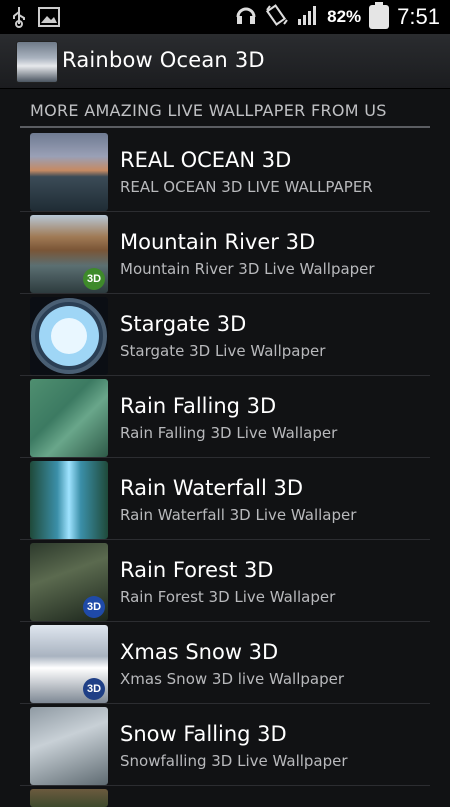  Describe the element at coordinates (49, 19) in the screenshot. I see `image-icon` at that location.